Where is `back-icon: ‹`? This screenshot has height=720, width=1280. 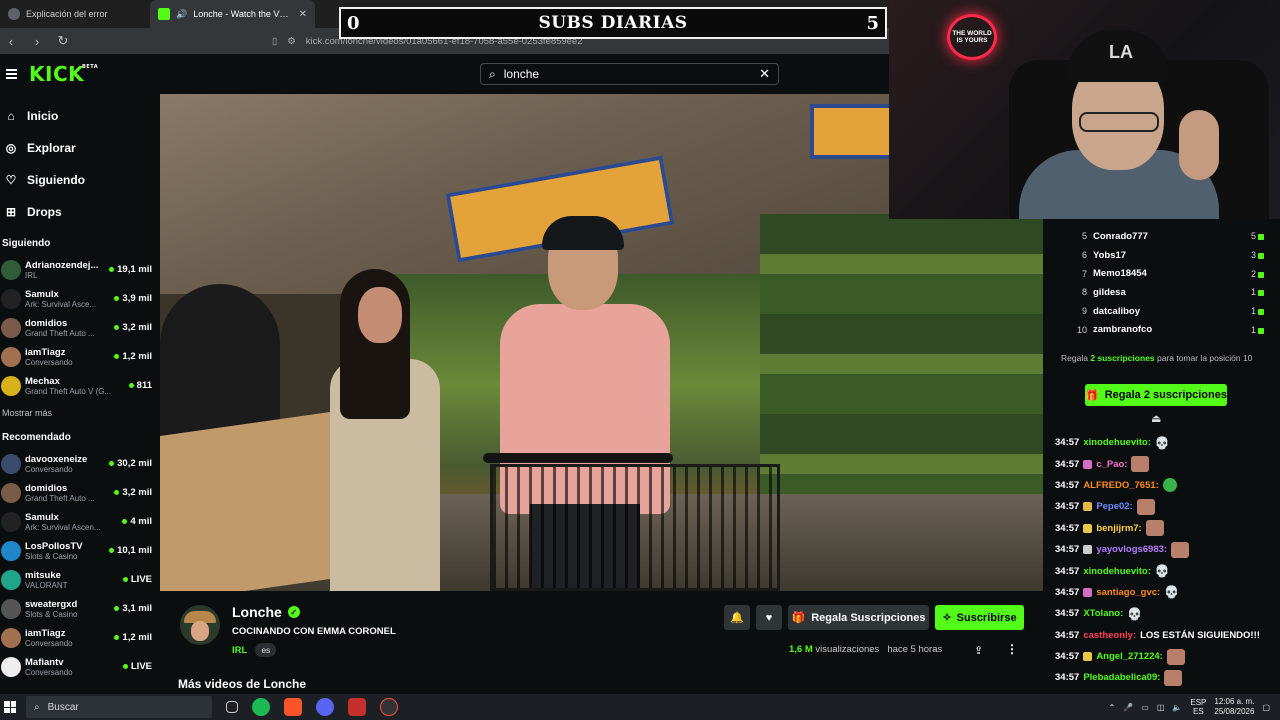
back-icon: ‹ is located at coordinates (11, 41).